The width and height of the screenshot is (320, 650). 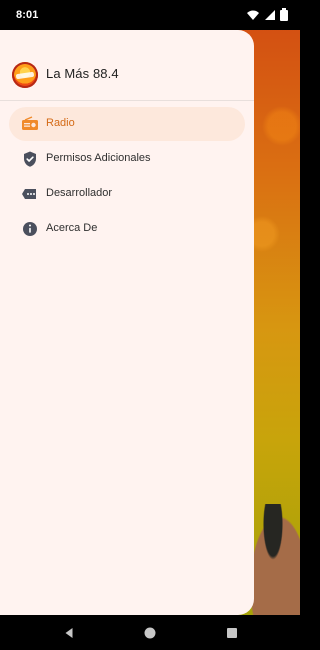 I want to click on recents-button, so click(x=232, y=633).